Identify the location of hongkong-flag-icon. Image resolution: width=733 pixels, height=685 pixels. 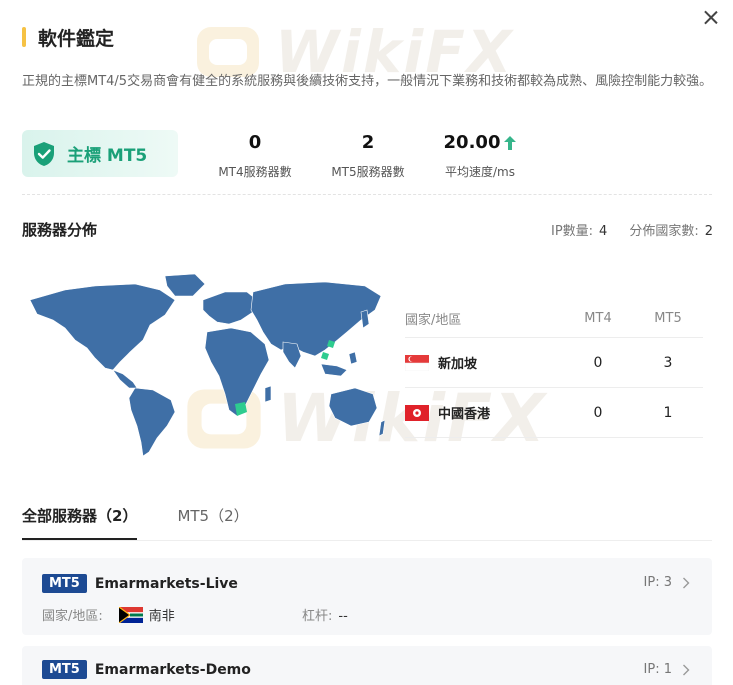
(417, 412).